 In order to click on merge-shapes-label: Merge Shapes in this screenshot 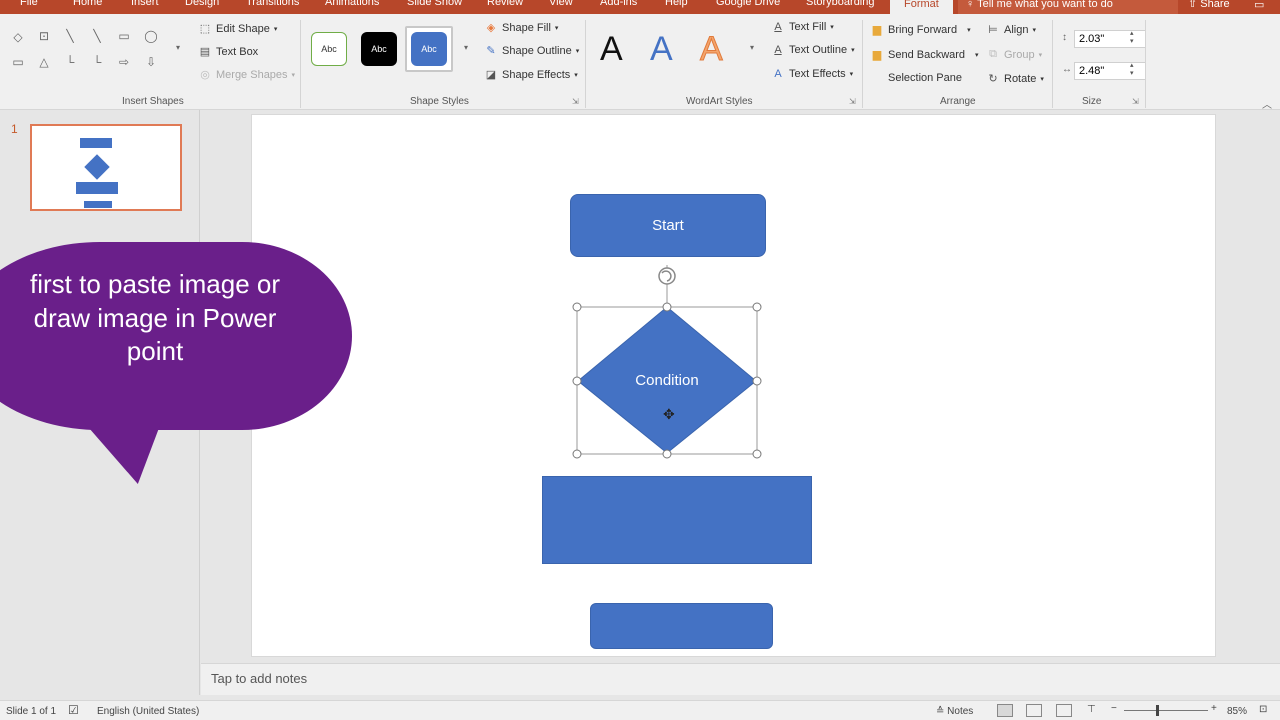, I will do `click(252, 74)`.